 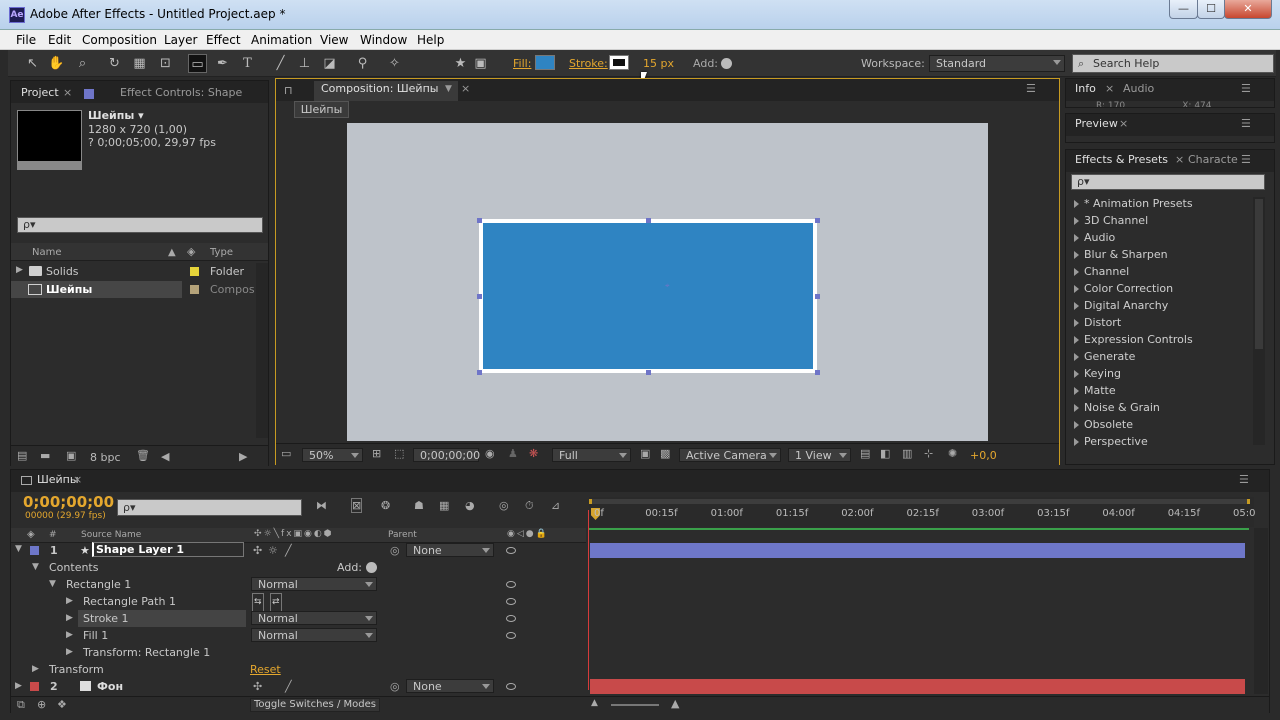 I want to click on tab-effect-controls: Effect Controls: Shape, so click(x=181, y=93).